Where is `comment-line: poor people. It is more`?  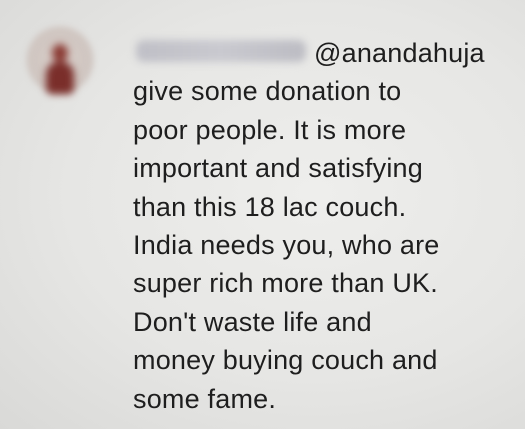 comment-line: poor people. It is more is located at coordinates (270, 129).